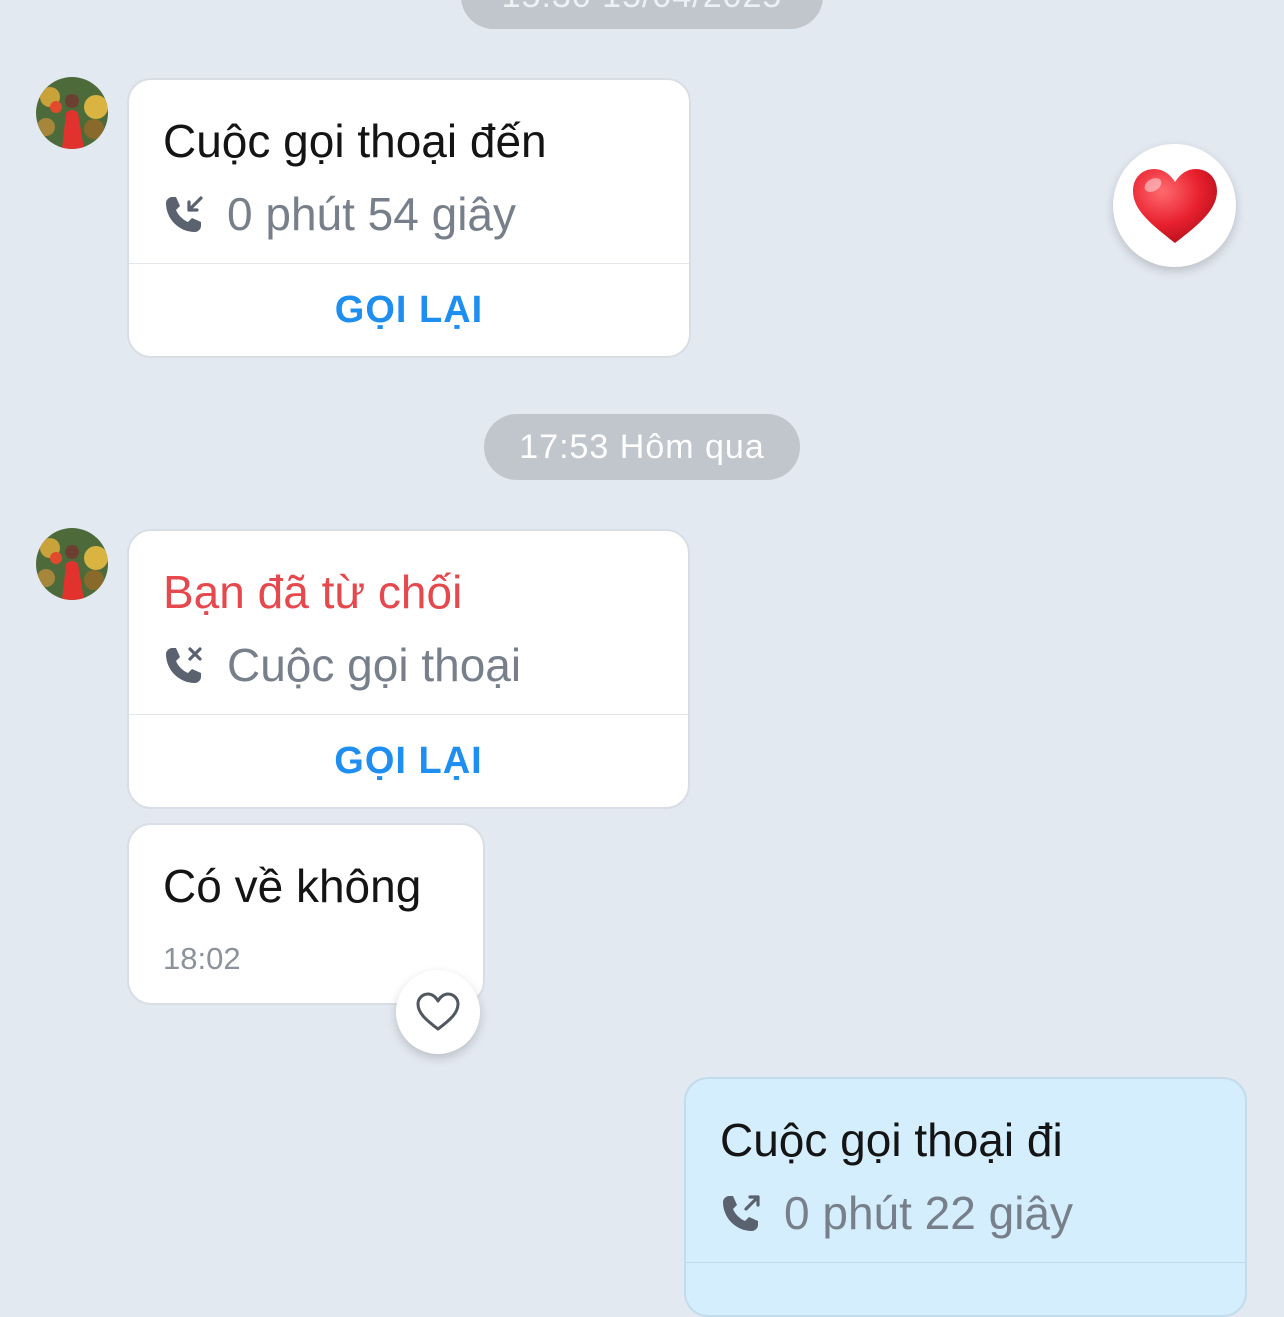 This screenshot has height=1317, width=1284. Describe the element at coordinates (184, 214) in the screenshot. I see `incoming-call-icon` at that location.